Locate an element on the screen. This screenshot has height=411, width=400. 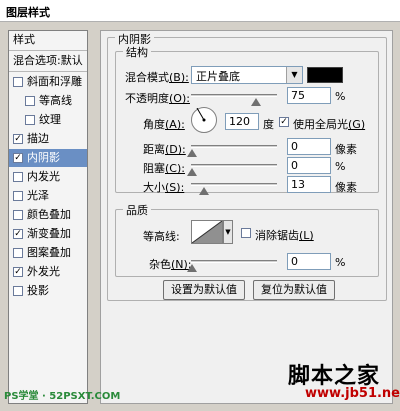
style-list-item: 内发光 is located at coordinates (48, 177).